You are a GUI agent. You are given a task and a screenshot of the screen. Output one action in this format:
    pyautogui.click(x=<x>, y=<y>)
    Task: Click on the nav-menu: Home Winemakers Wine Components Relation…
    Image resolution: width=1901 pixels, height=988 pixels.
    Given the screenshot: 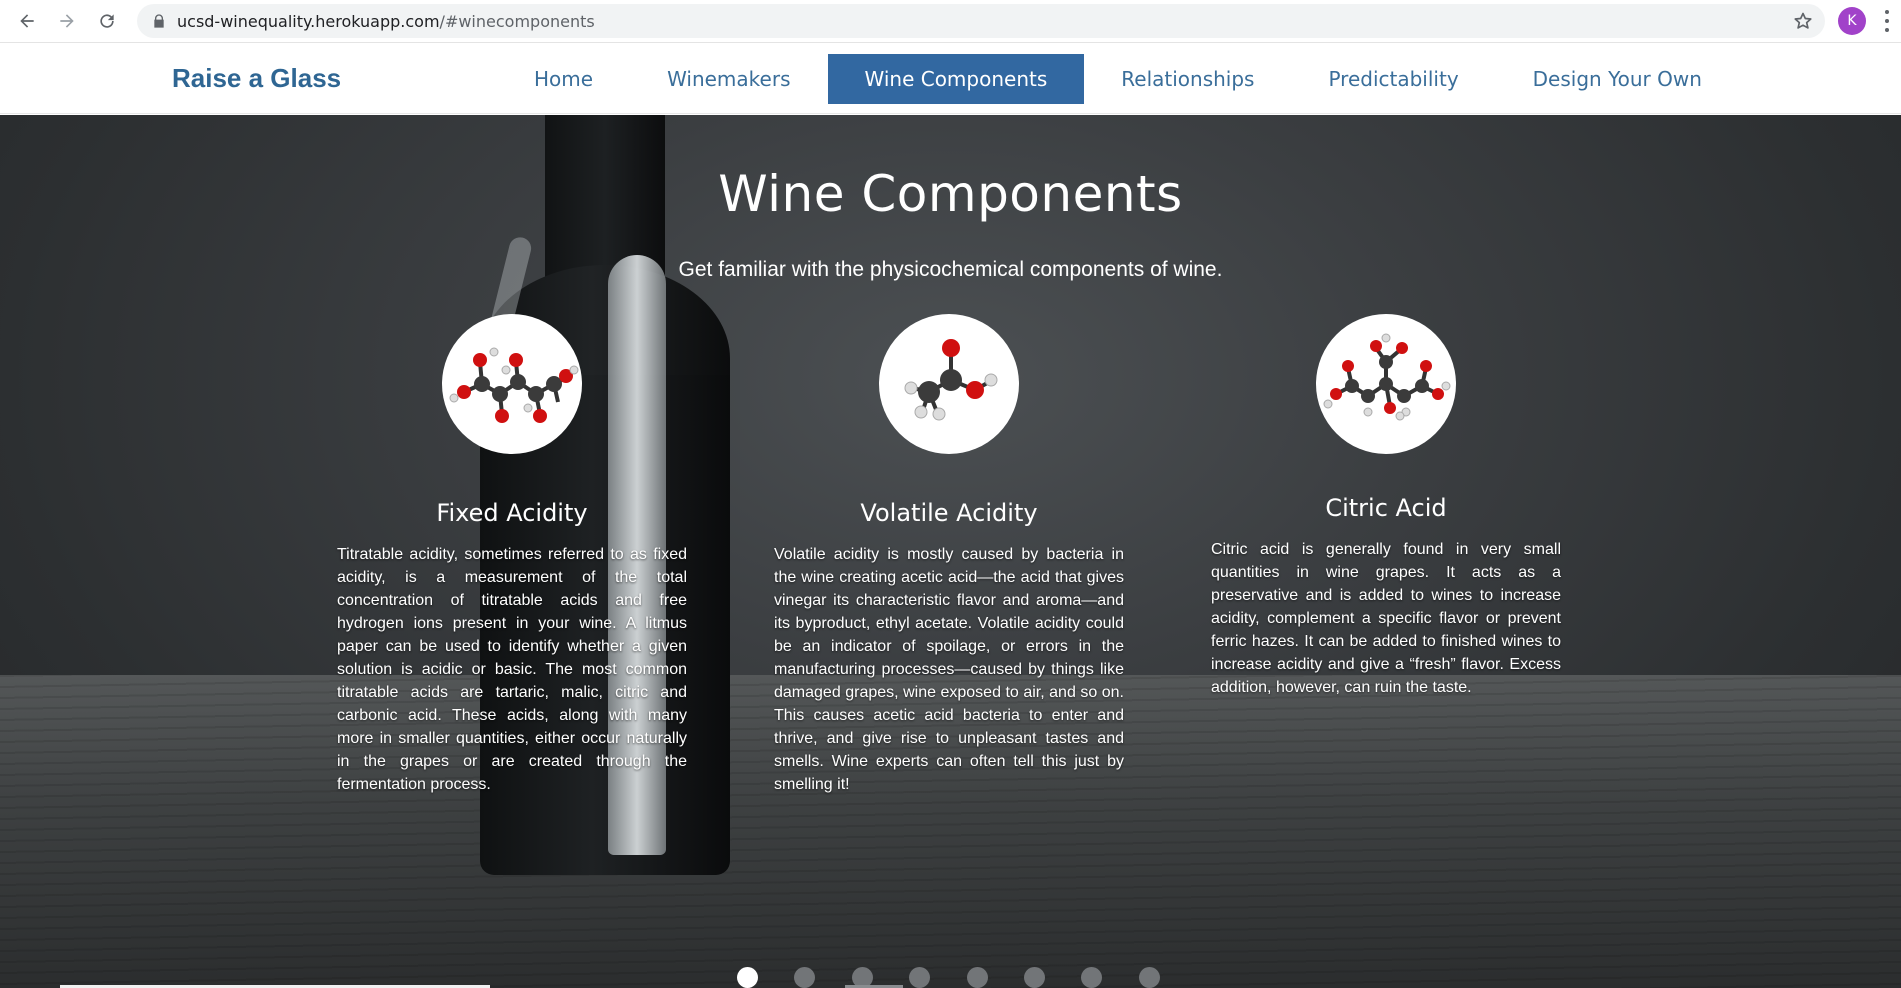 What is the action you would take?
    pyautogui.click(x=1118, y=79)
    